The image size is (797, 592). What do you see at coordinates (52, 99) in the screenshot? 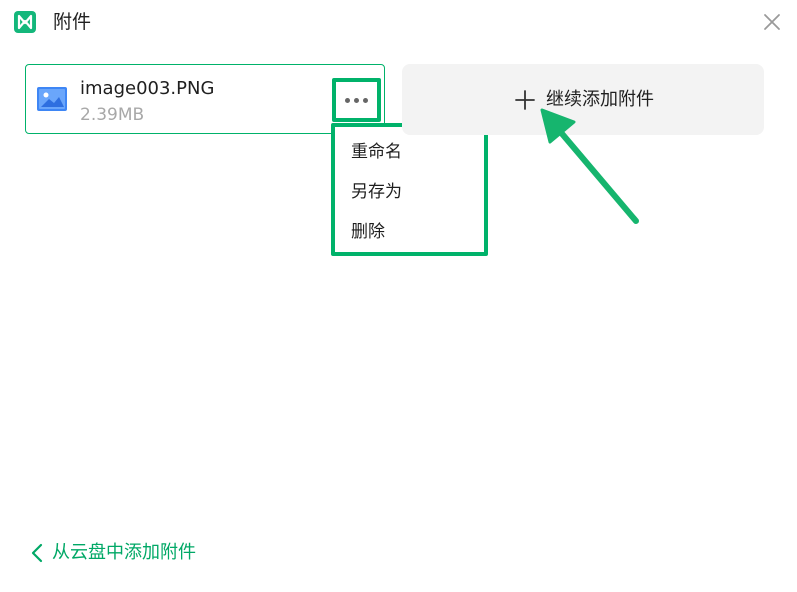
I see `image-file-icon` at bounding box center [52, 99].